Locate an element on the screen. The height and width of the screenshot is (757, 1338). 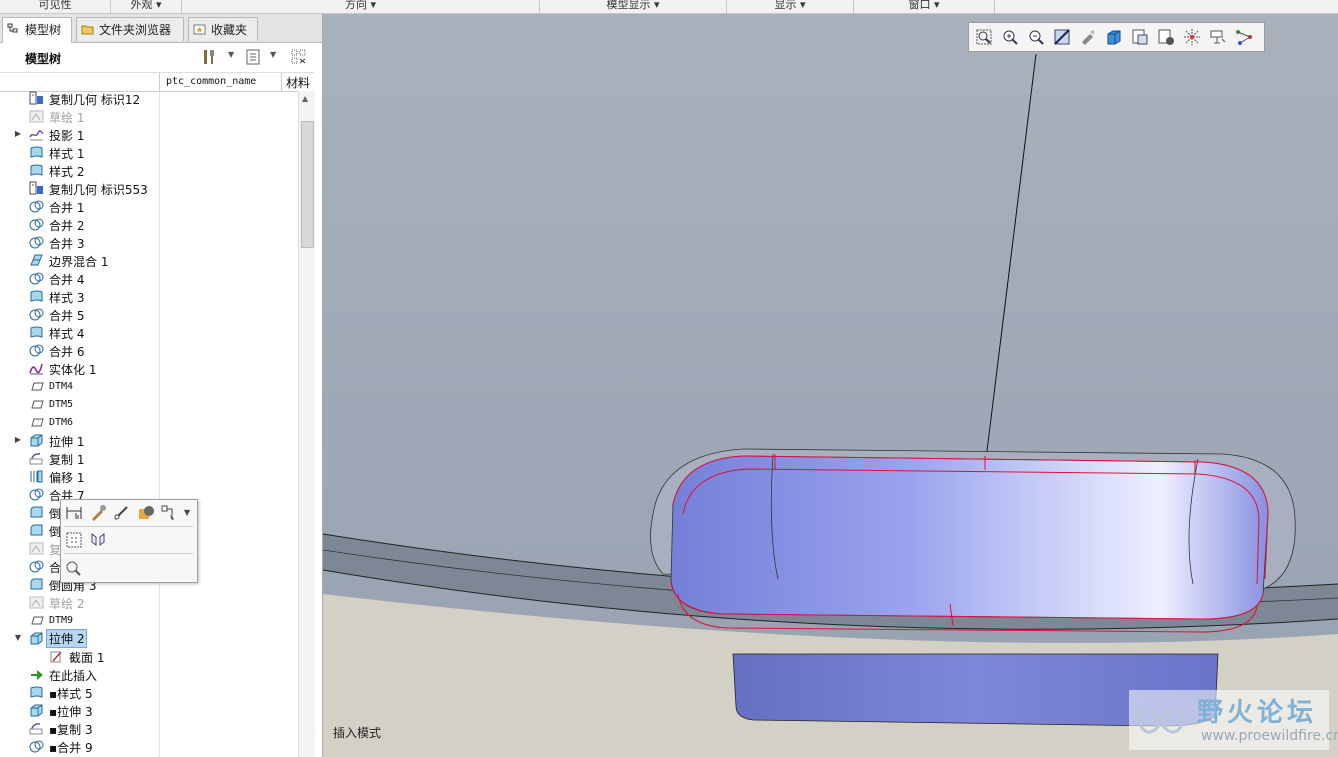
tree-row: 截面 1 is located at coordinates (149, 656).